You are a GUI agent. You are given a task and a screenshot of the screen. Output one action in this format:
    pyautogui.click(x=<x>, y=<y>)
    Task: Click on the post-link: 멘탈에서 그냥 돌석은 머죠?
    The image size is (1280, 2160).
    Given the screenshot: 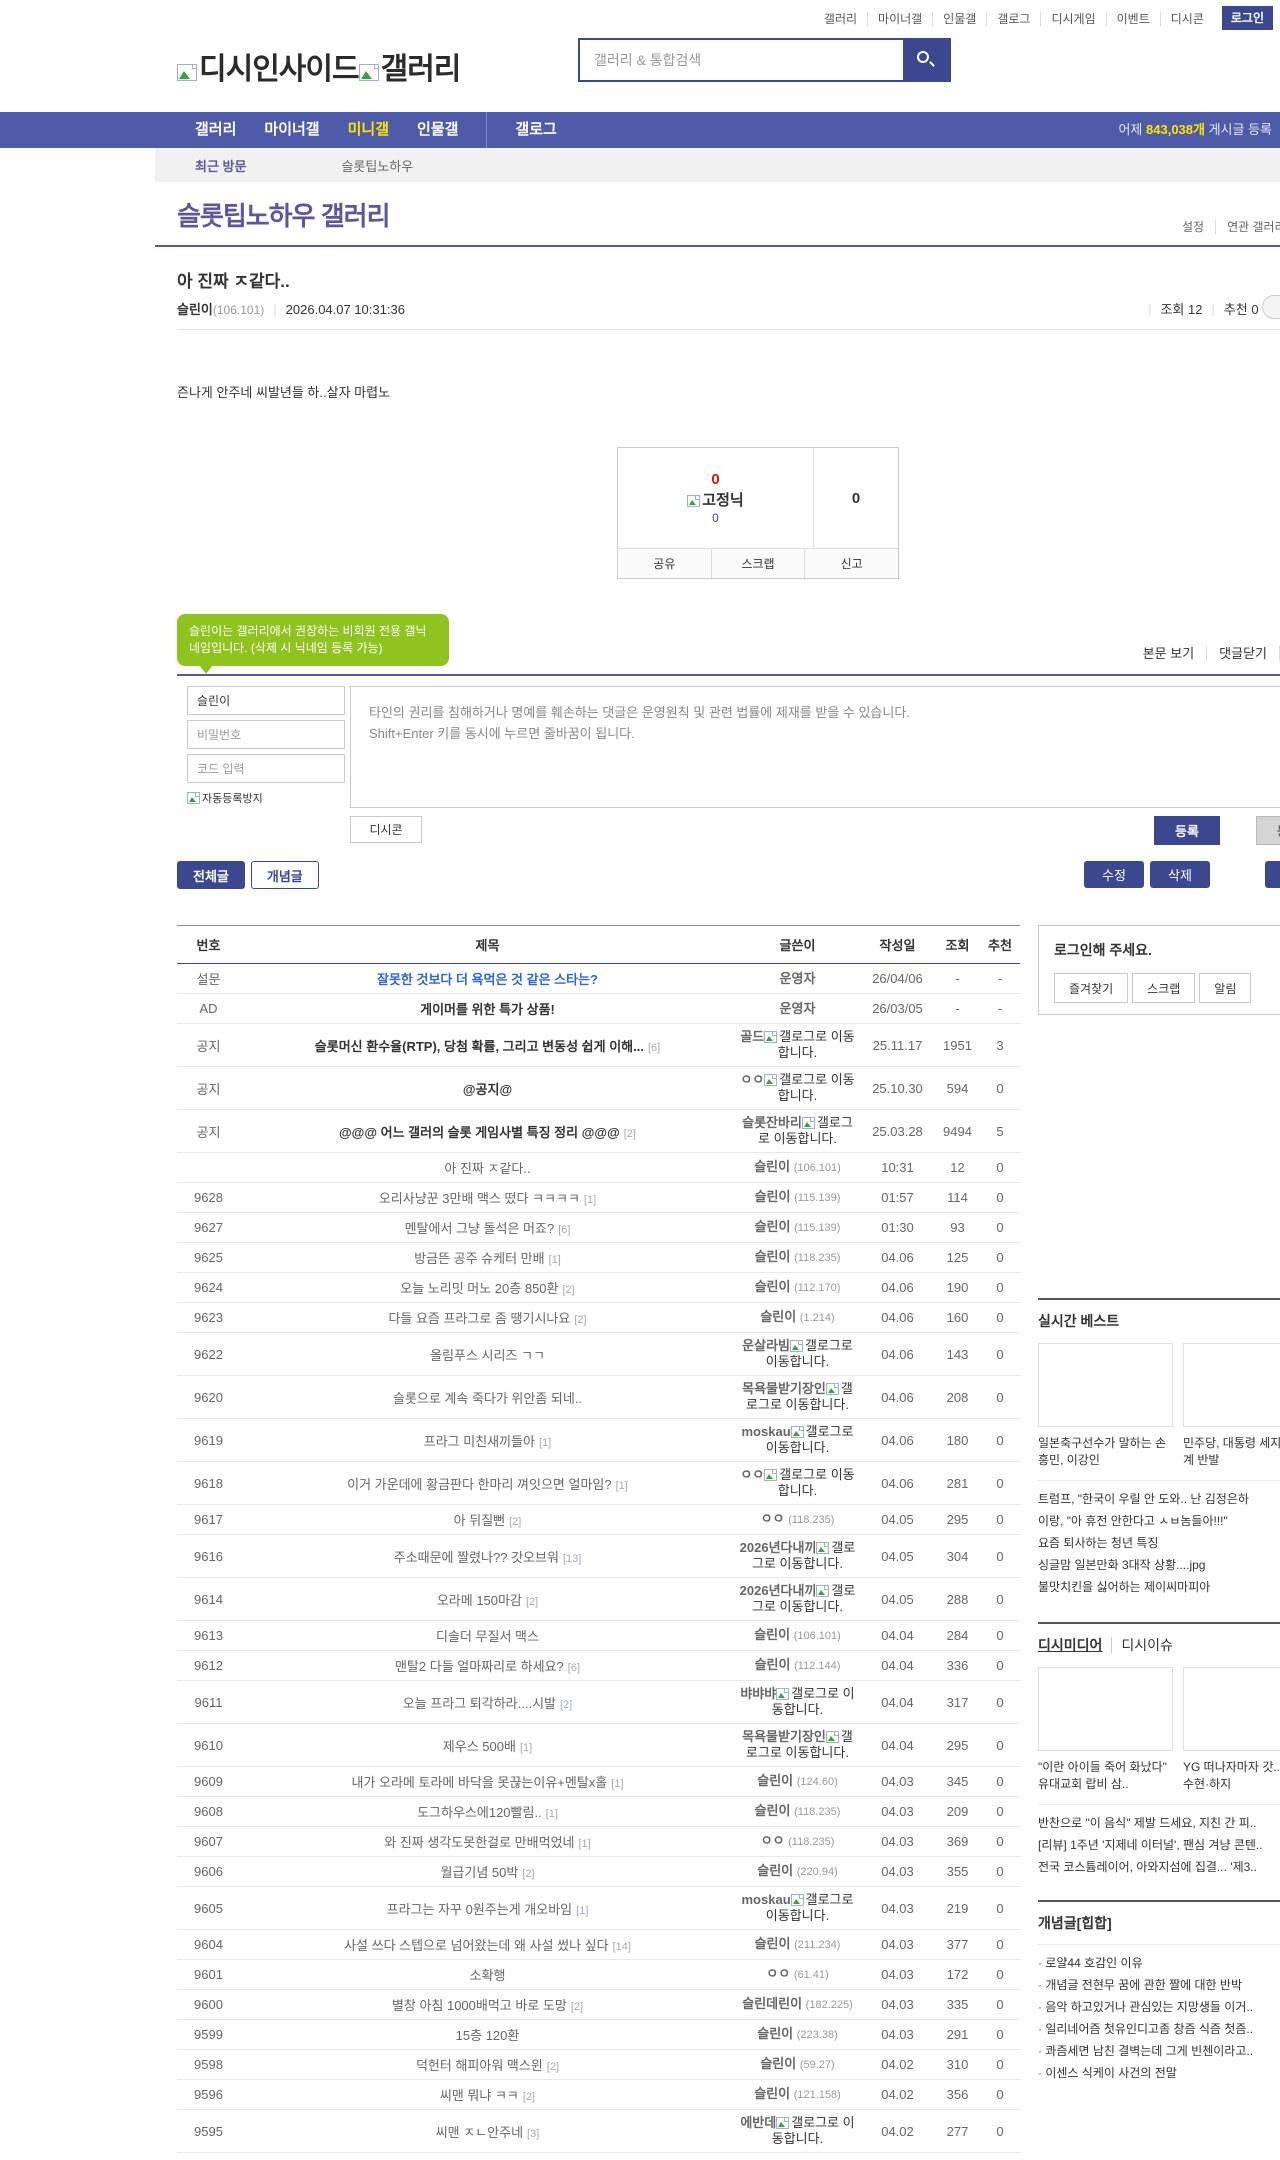 What is the action you would take?
    pyautogui.click(x=480, y=1228)
    